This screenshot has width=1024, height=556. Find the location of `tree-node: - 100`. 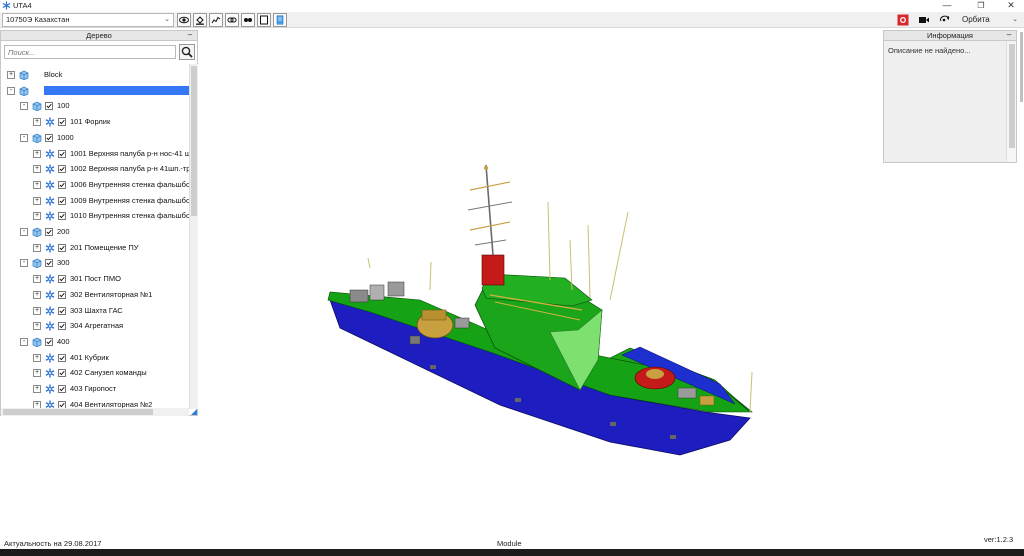

tree-node: - 100 is located at coordinates (95, 106).